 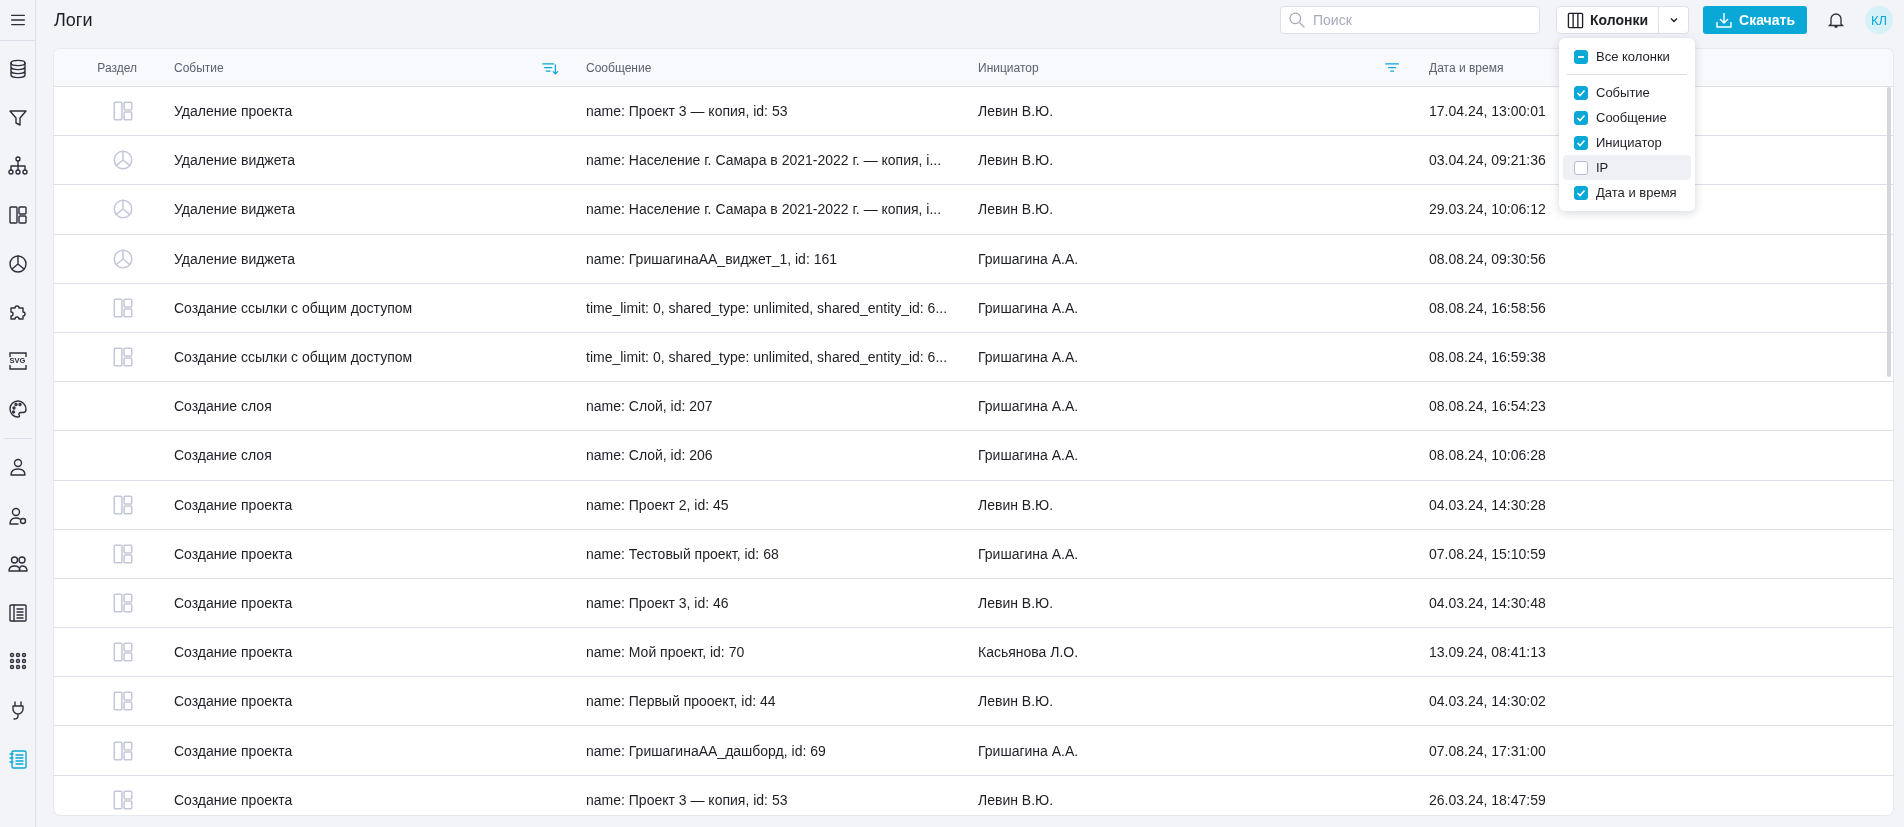 I want to click on table-cell: Удаление проекта, so click(x=233, y=111).